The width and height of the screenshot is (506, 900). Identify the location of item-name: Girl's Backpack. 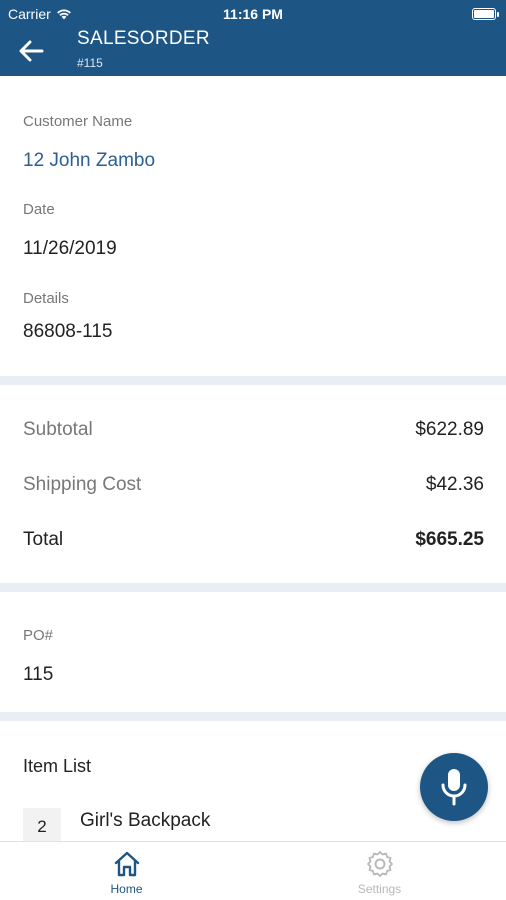
(145, 821).